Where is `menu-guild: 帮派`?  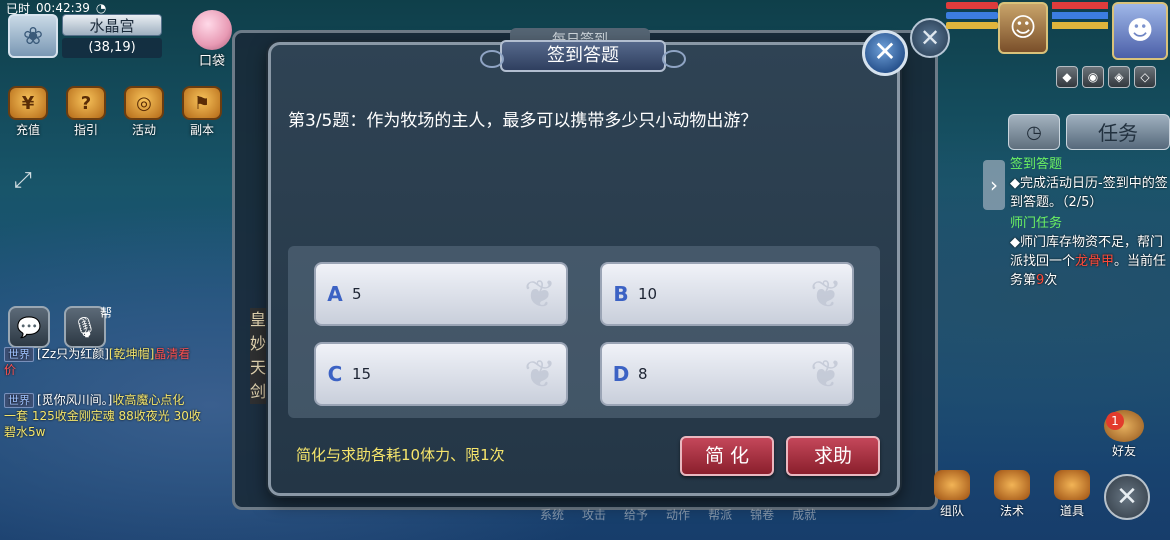 menu-guild: 帮派 is located at coordinates (720, 514).